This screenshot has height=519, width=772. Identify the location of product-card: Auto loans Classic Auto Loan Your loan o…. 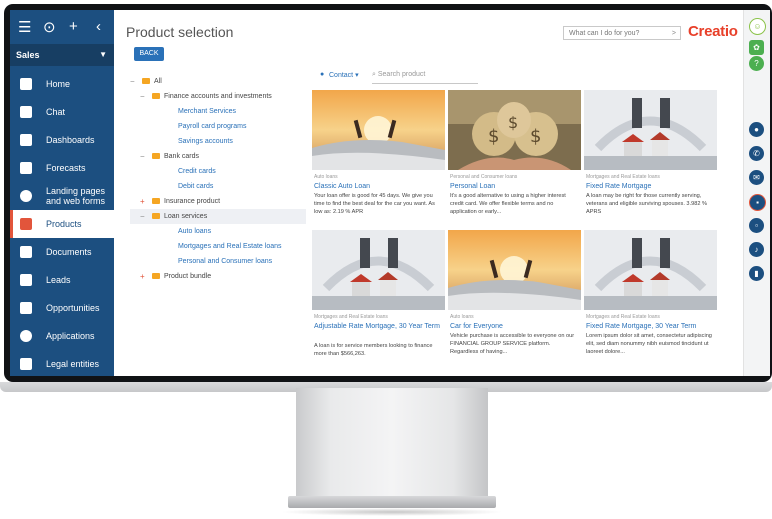
(378, 157).